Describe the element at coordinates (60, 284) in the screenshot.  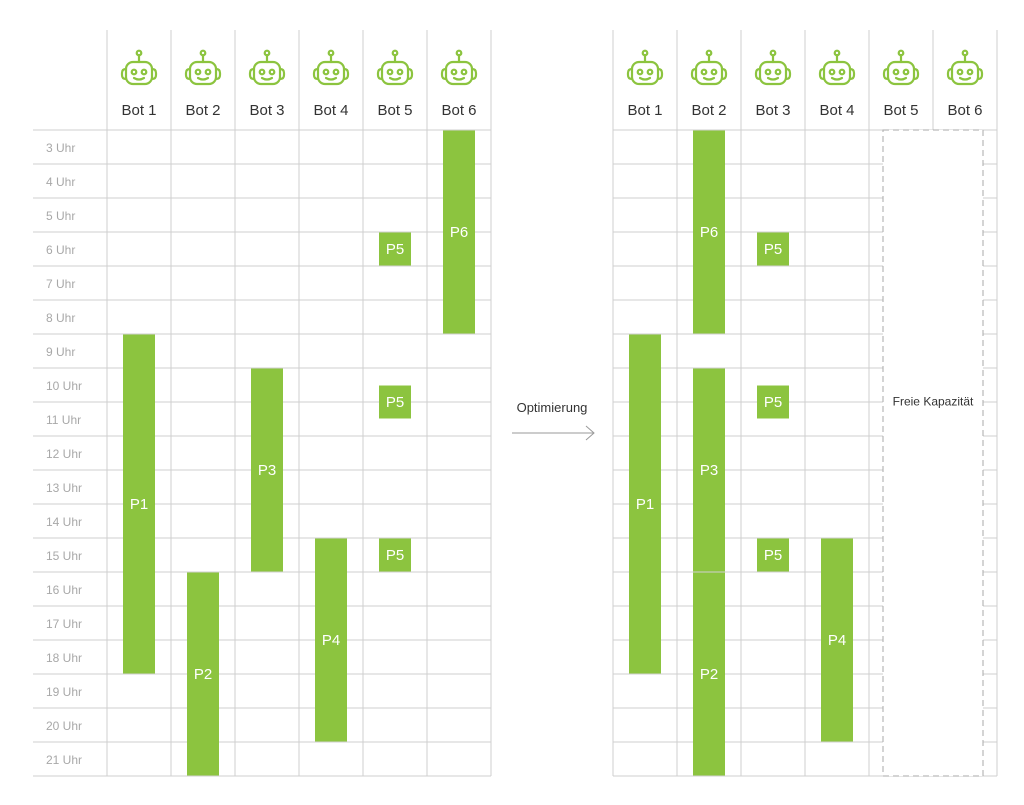
I see `hour-label: 7 Uhr` at that location.